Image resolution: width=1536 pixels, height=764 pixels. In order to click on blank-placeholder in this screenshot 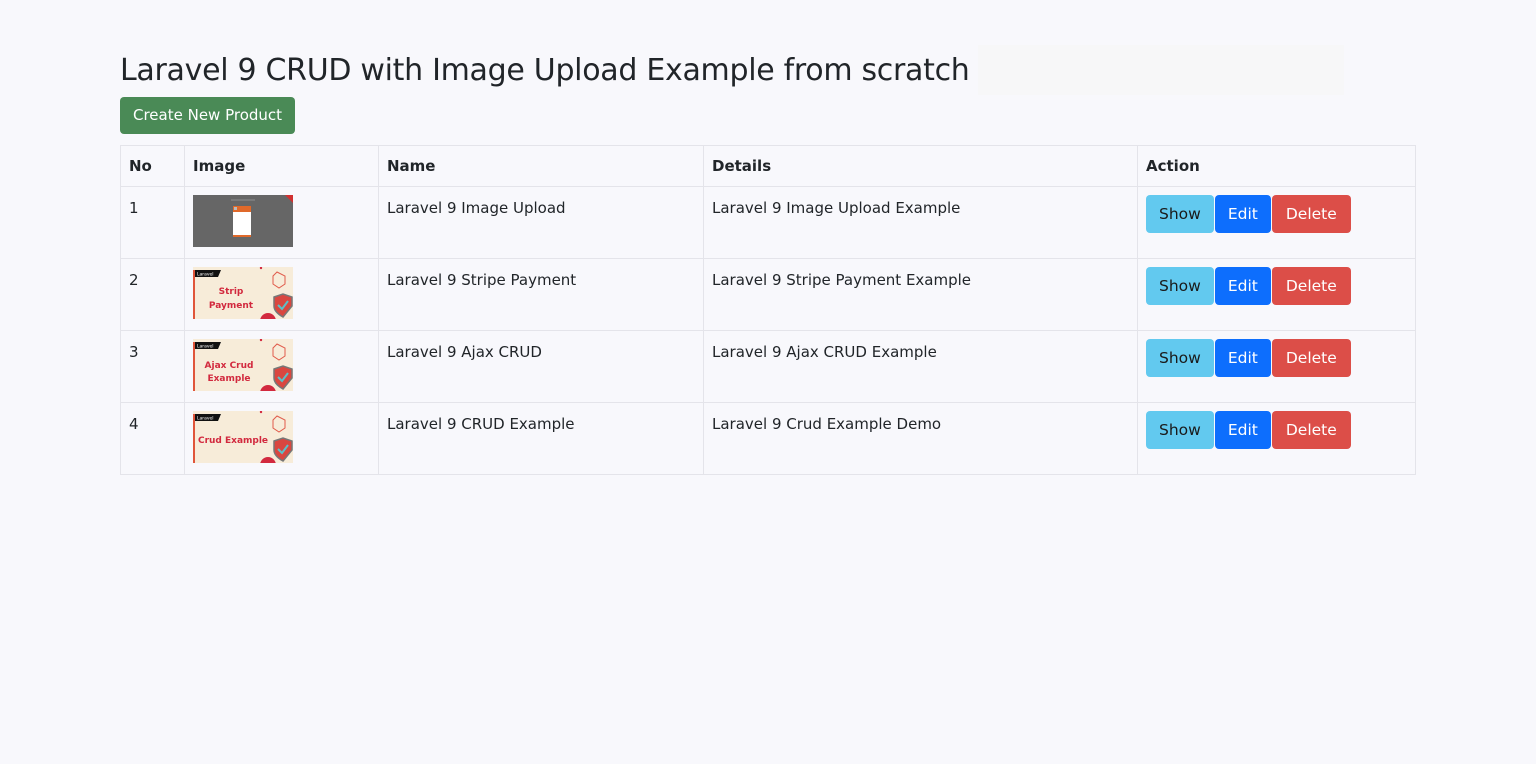, I will do `click(1160, 70)`.